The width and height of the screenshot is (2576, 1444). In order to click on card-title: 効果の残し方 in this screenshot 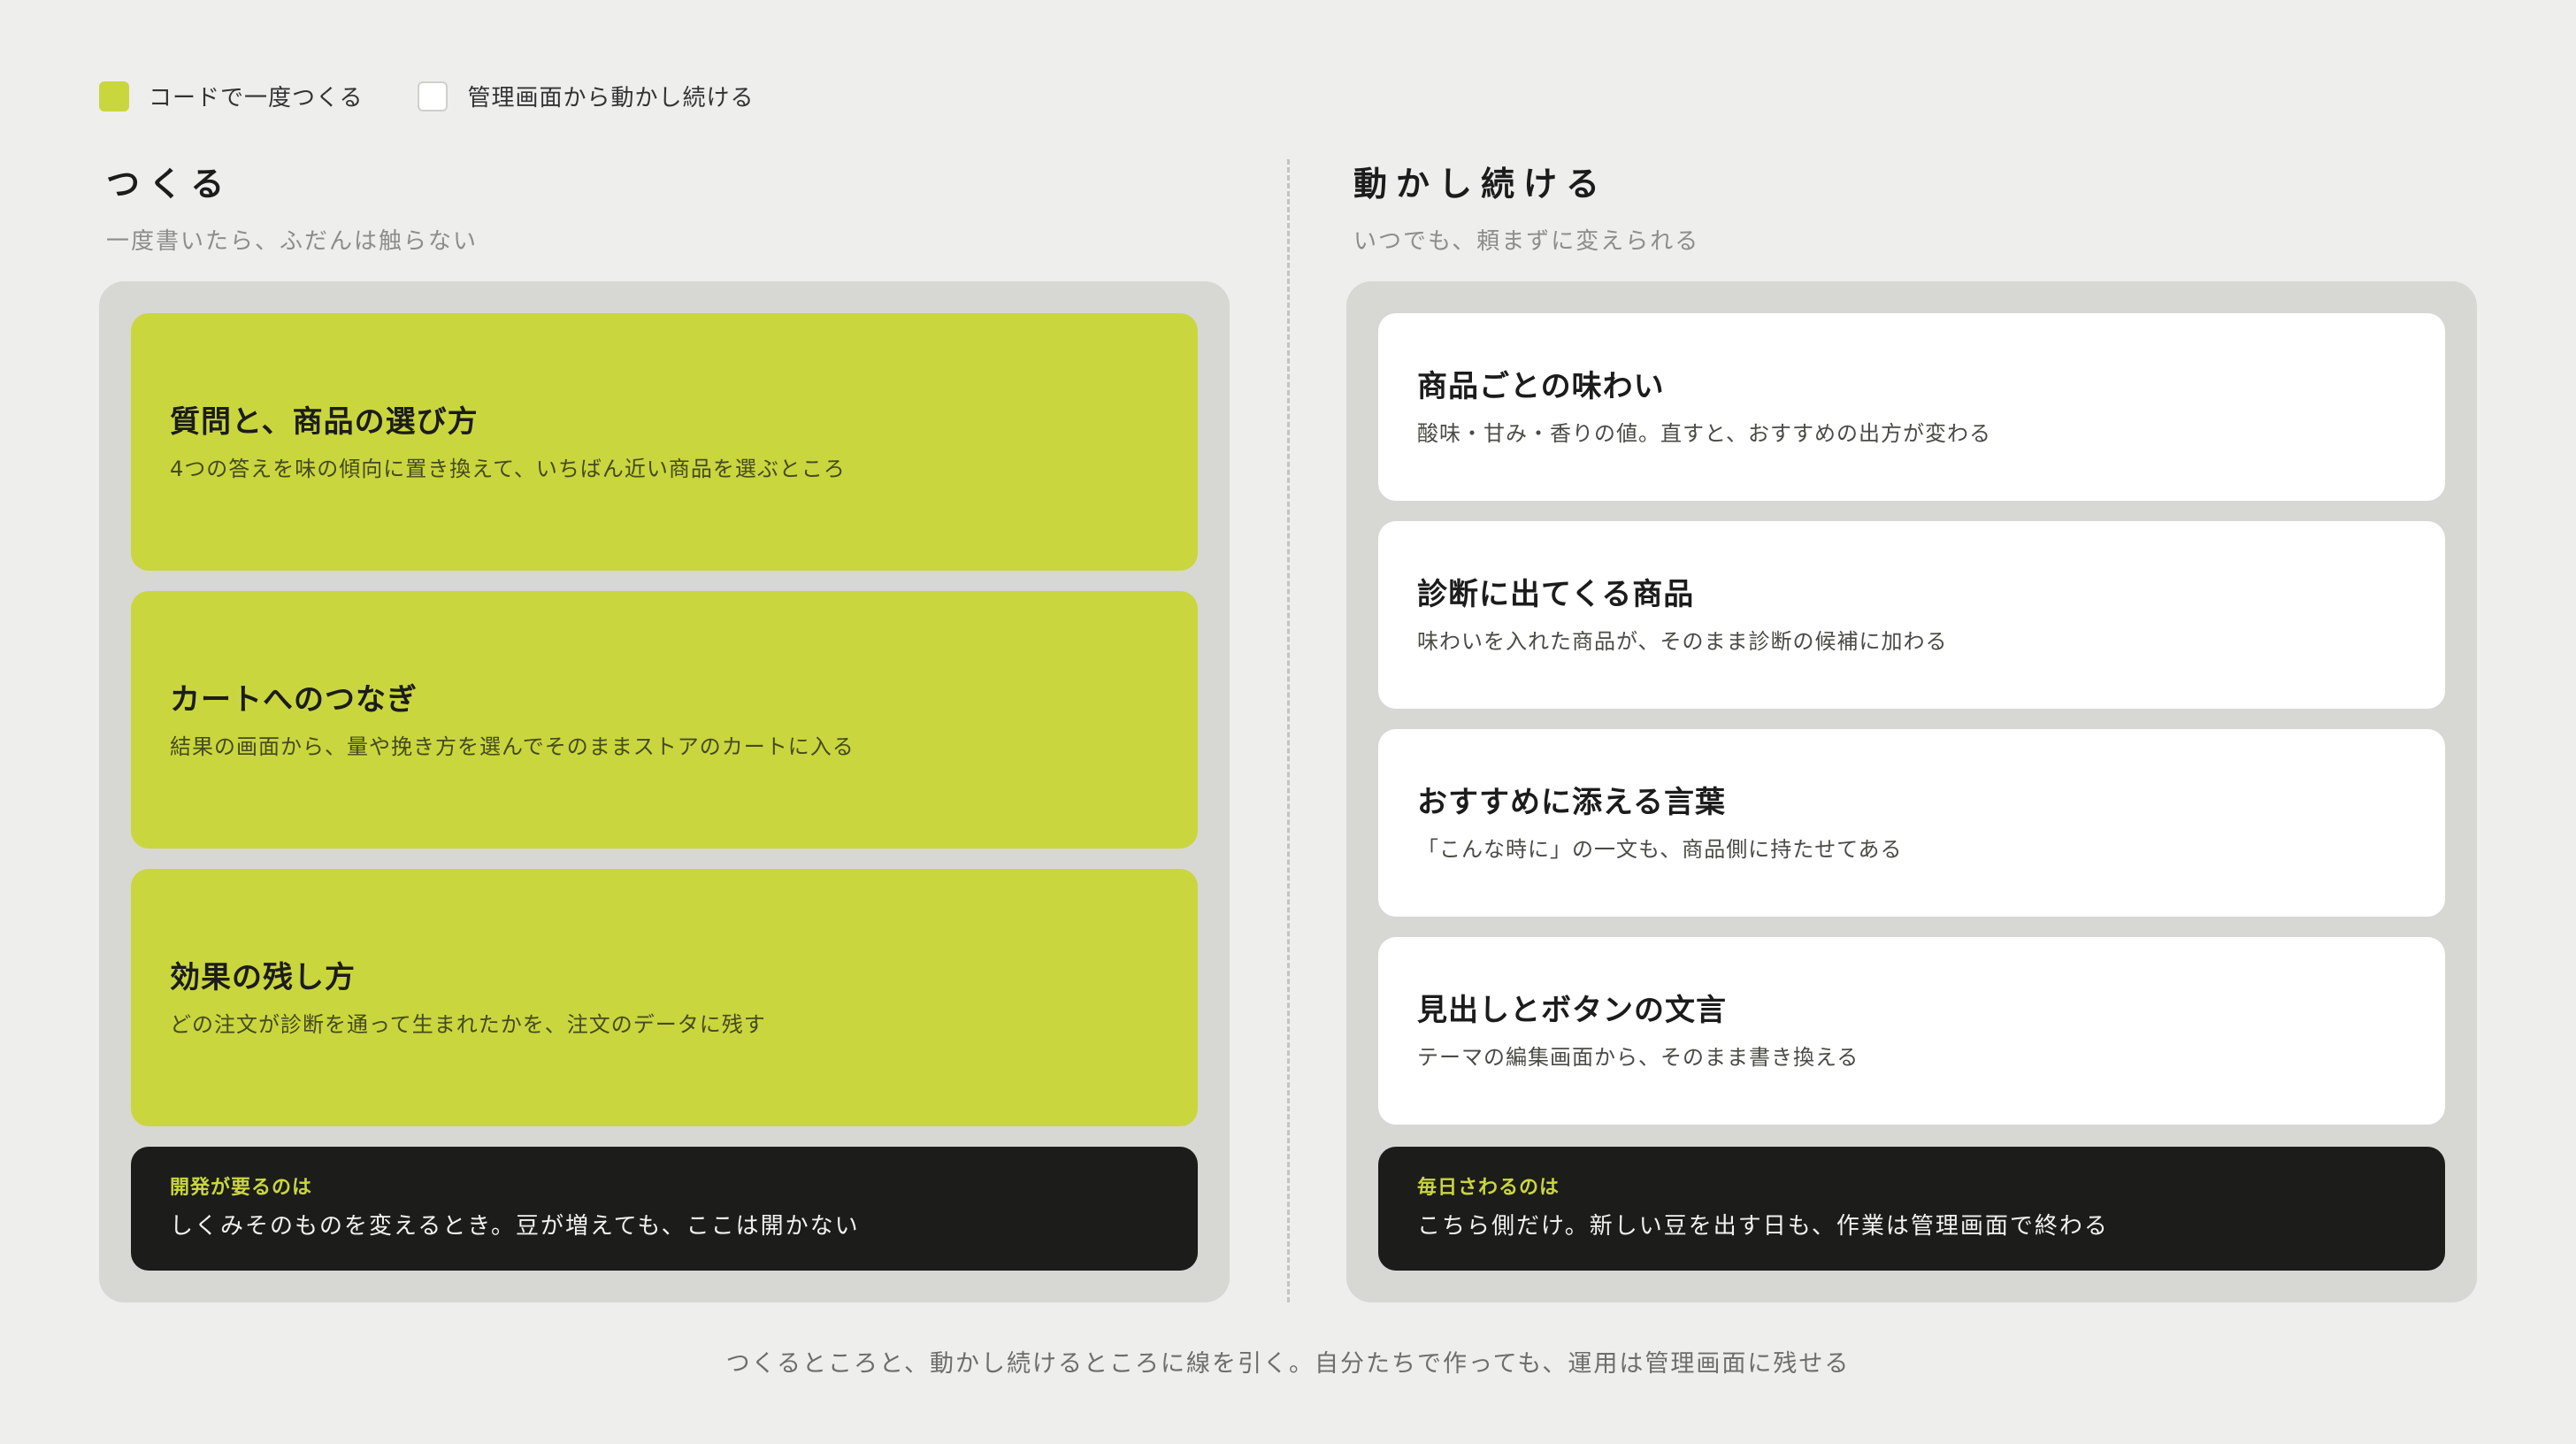, I will do `click(263, 977)`.